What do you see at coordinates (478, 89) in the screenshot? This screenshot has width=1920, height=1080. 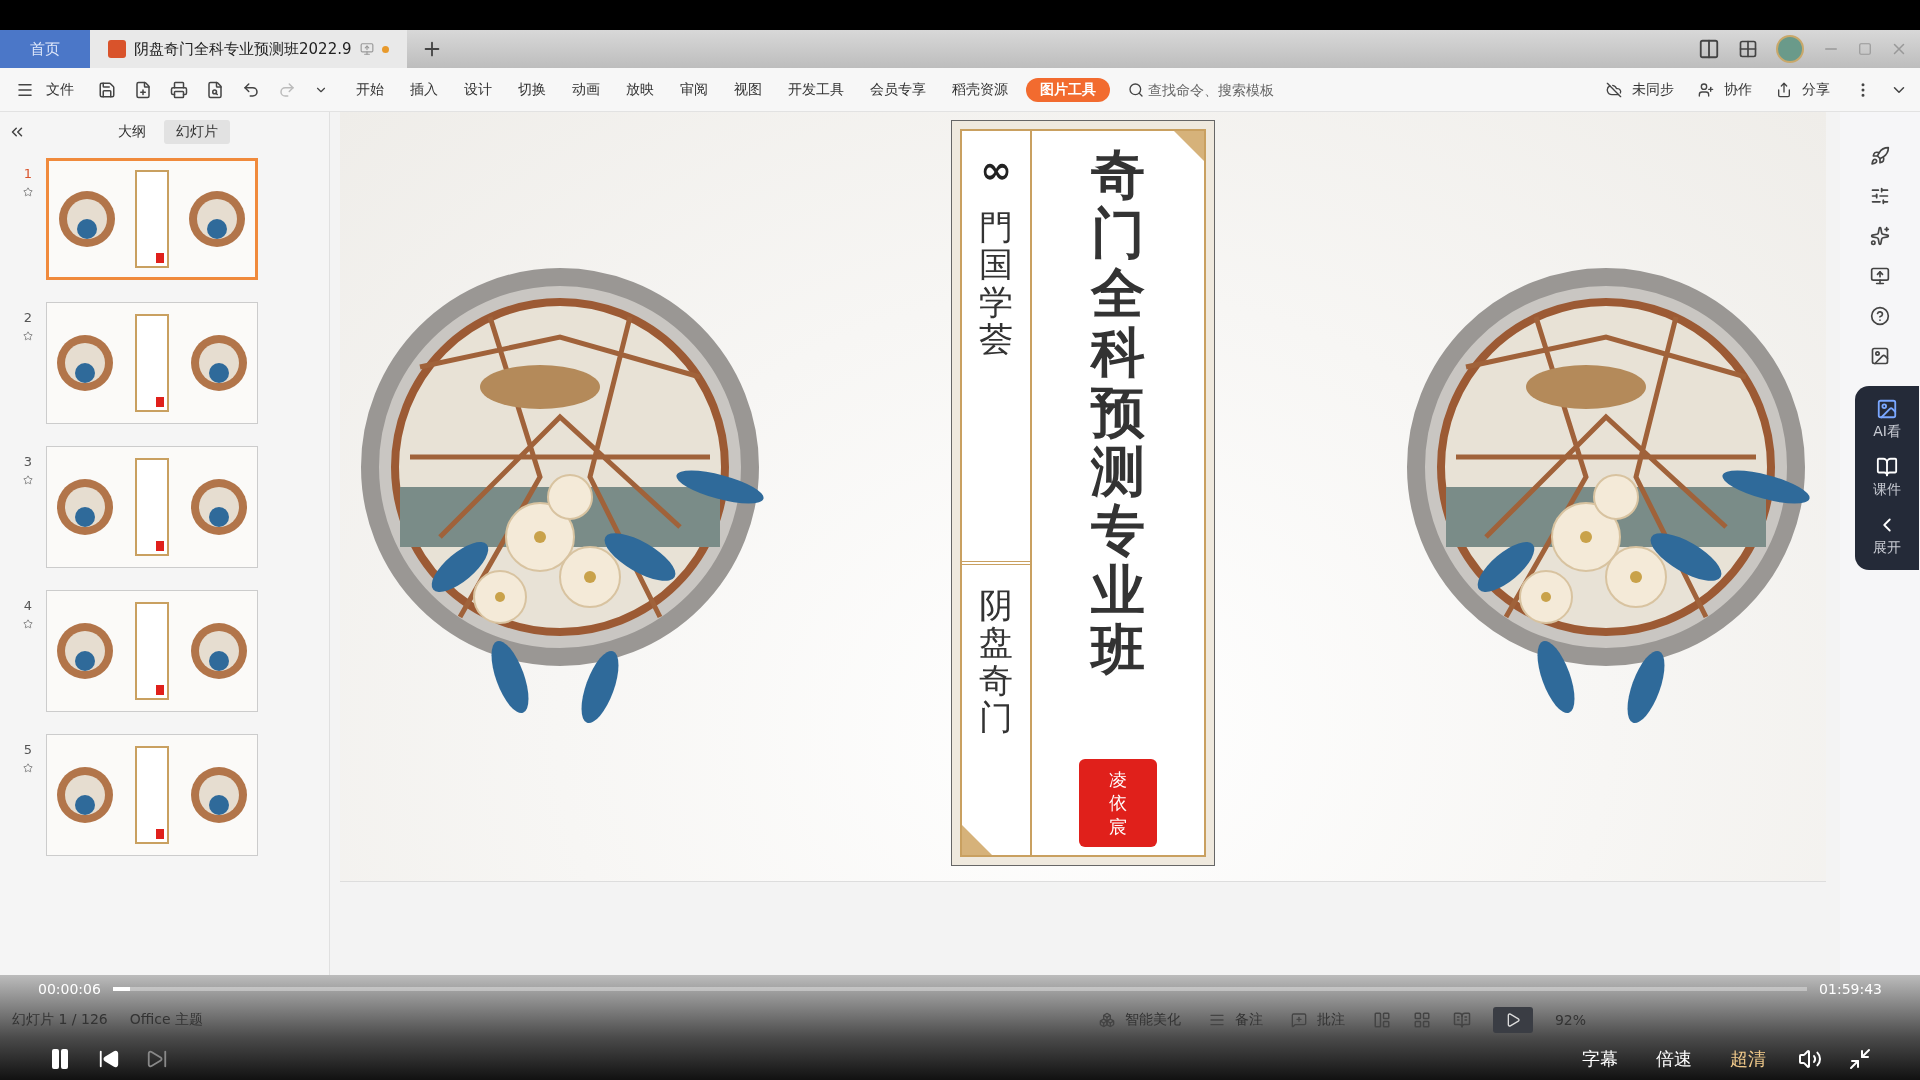 I see `ribbon-menu-tab: 设计` at bounding box center [478, 89].